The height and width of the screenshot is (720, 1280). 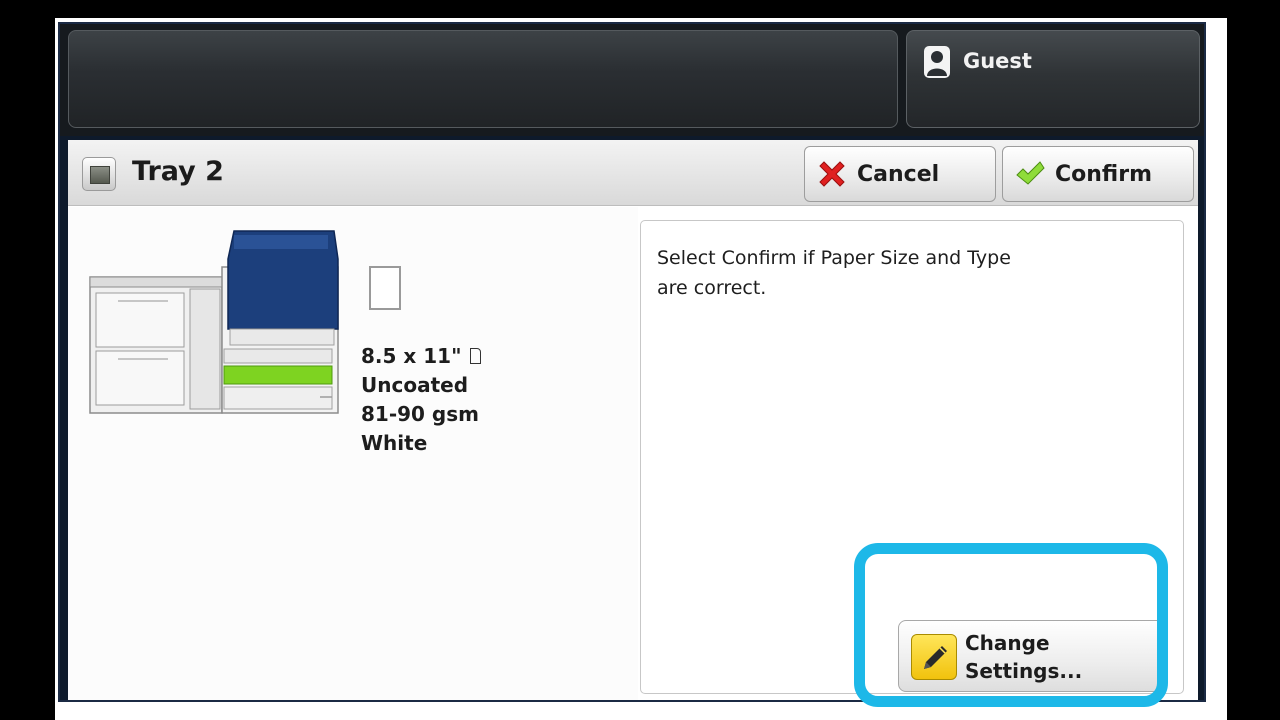 What do you see at coordinates (832, 174) in the screenshot?
I see `red-x-icon` at bounding box center [832, 174].